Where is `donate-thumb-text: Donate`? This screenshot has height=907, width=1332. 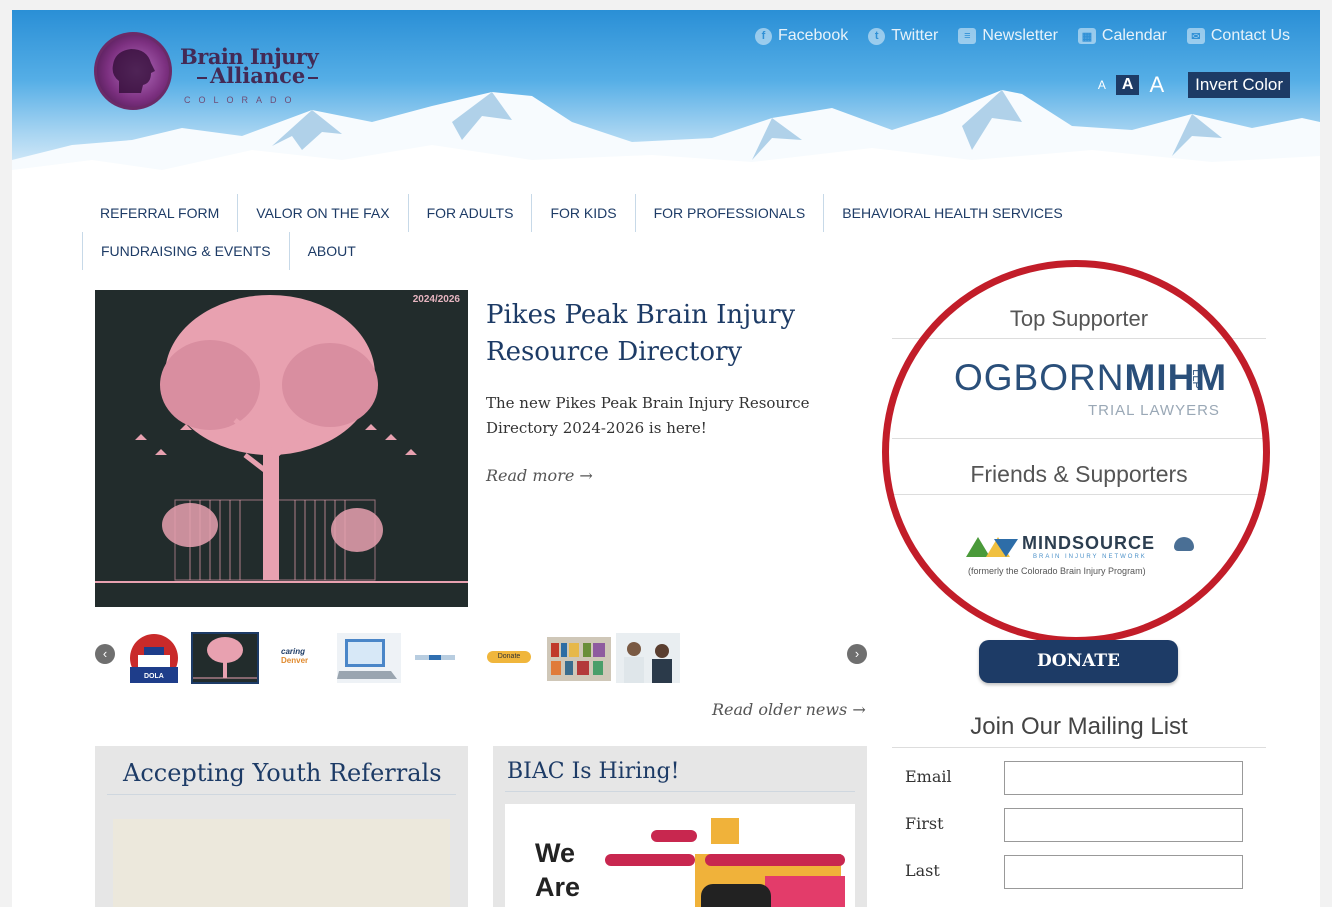 donate-thumb-text: Donate is located at coordinates (509, 657).